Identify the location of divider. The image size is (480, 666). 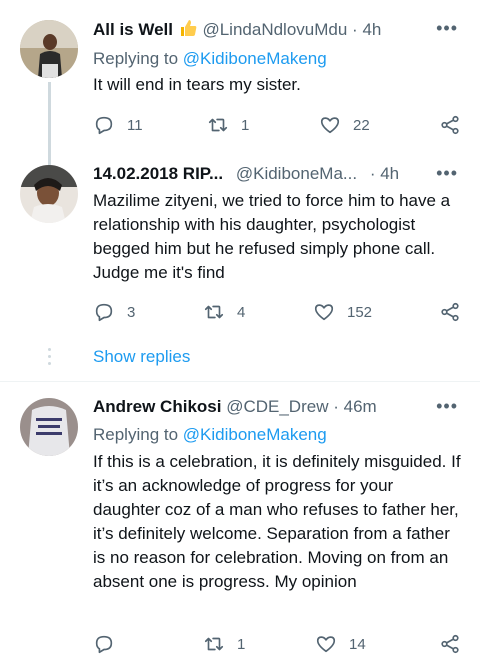
(240, 381).